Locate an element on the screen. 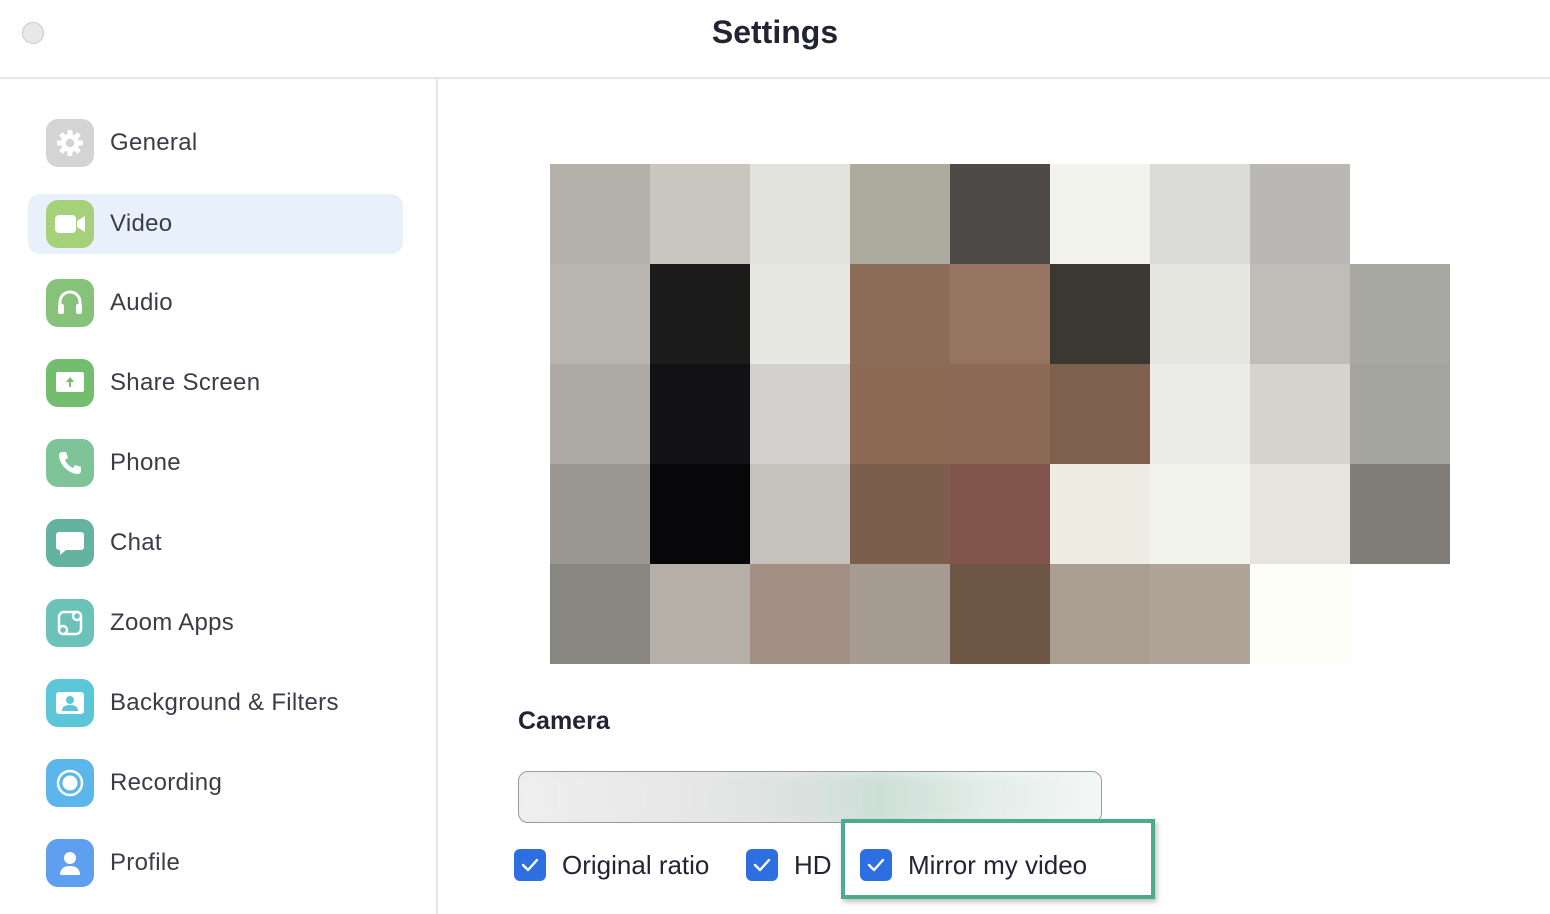 This screenshot has height=914, width=1550. sidebar-item-zoom-apps: Zoom Apps is located at coordinates (215, 623).